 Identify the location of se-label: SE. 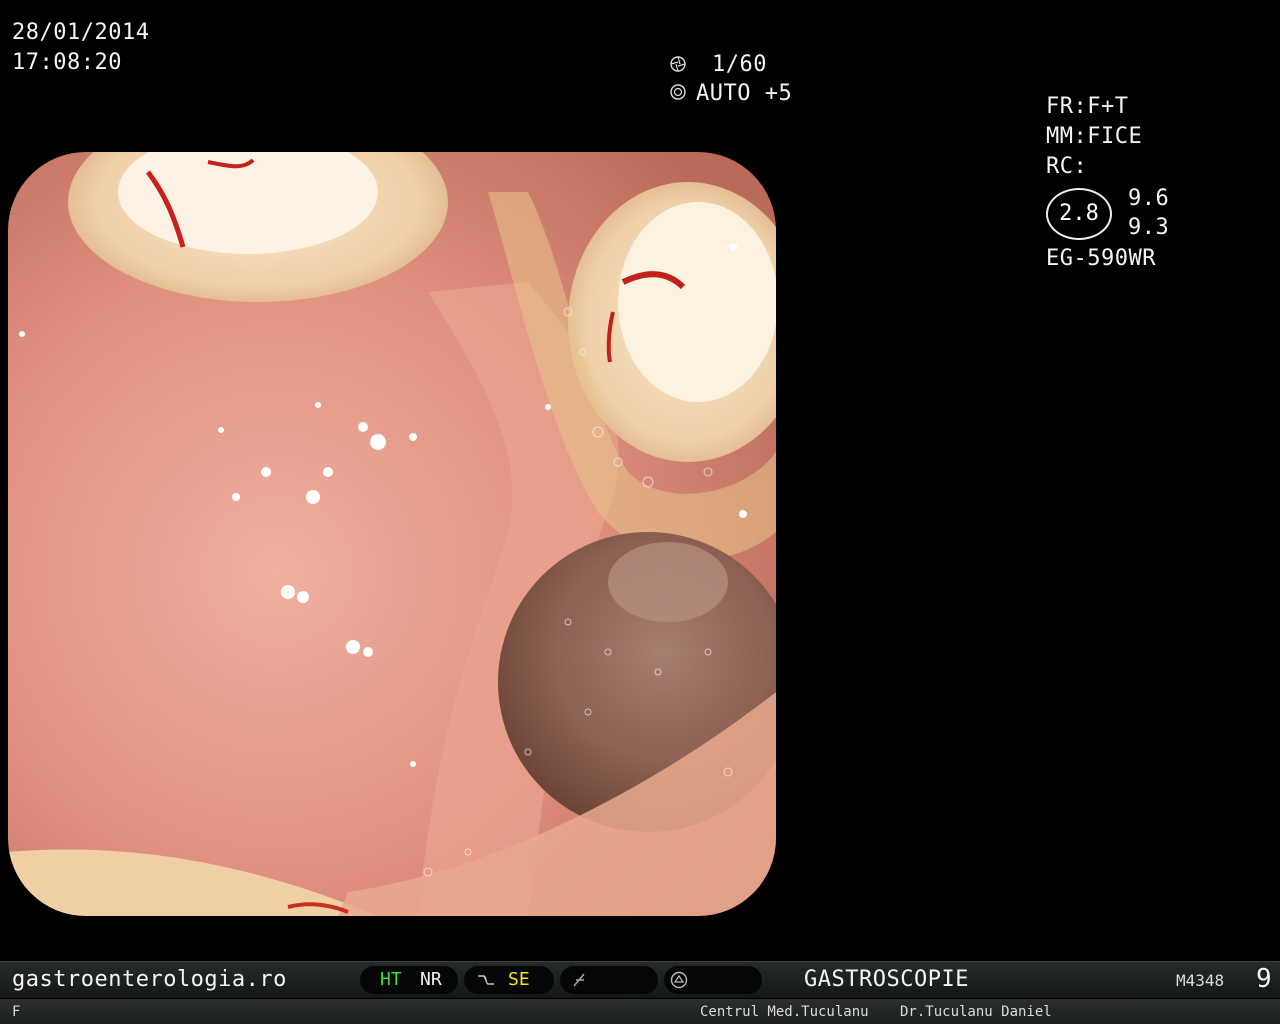
(519, 979).